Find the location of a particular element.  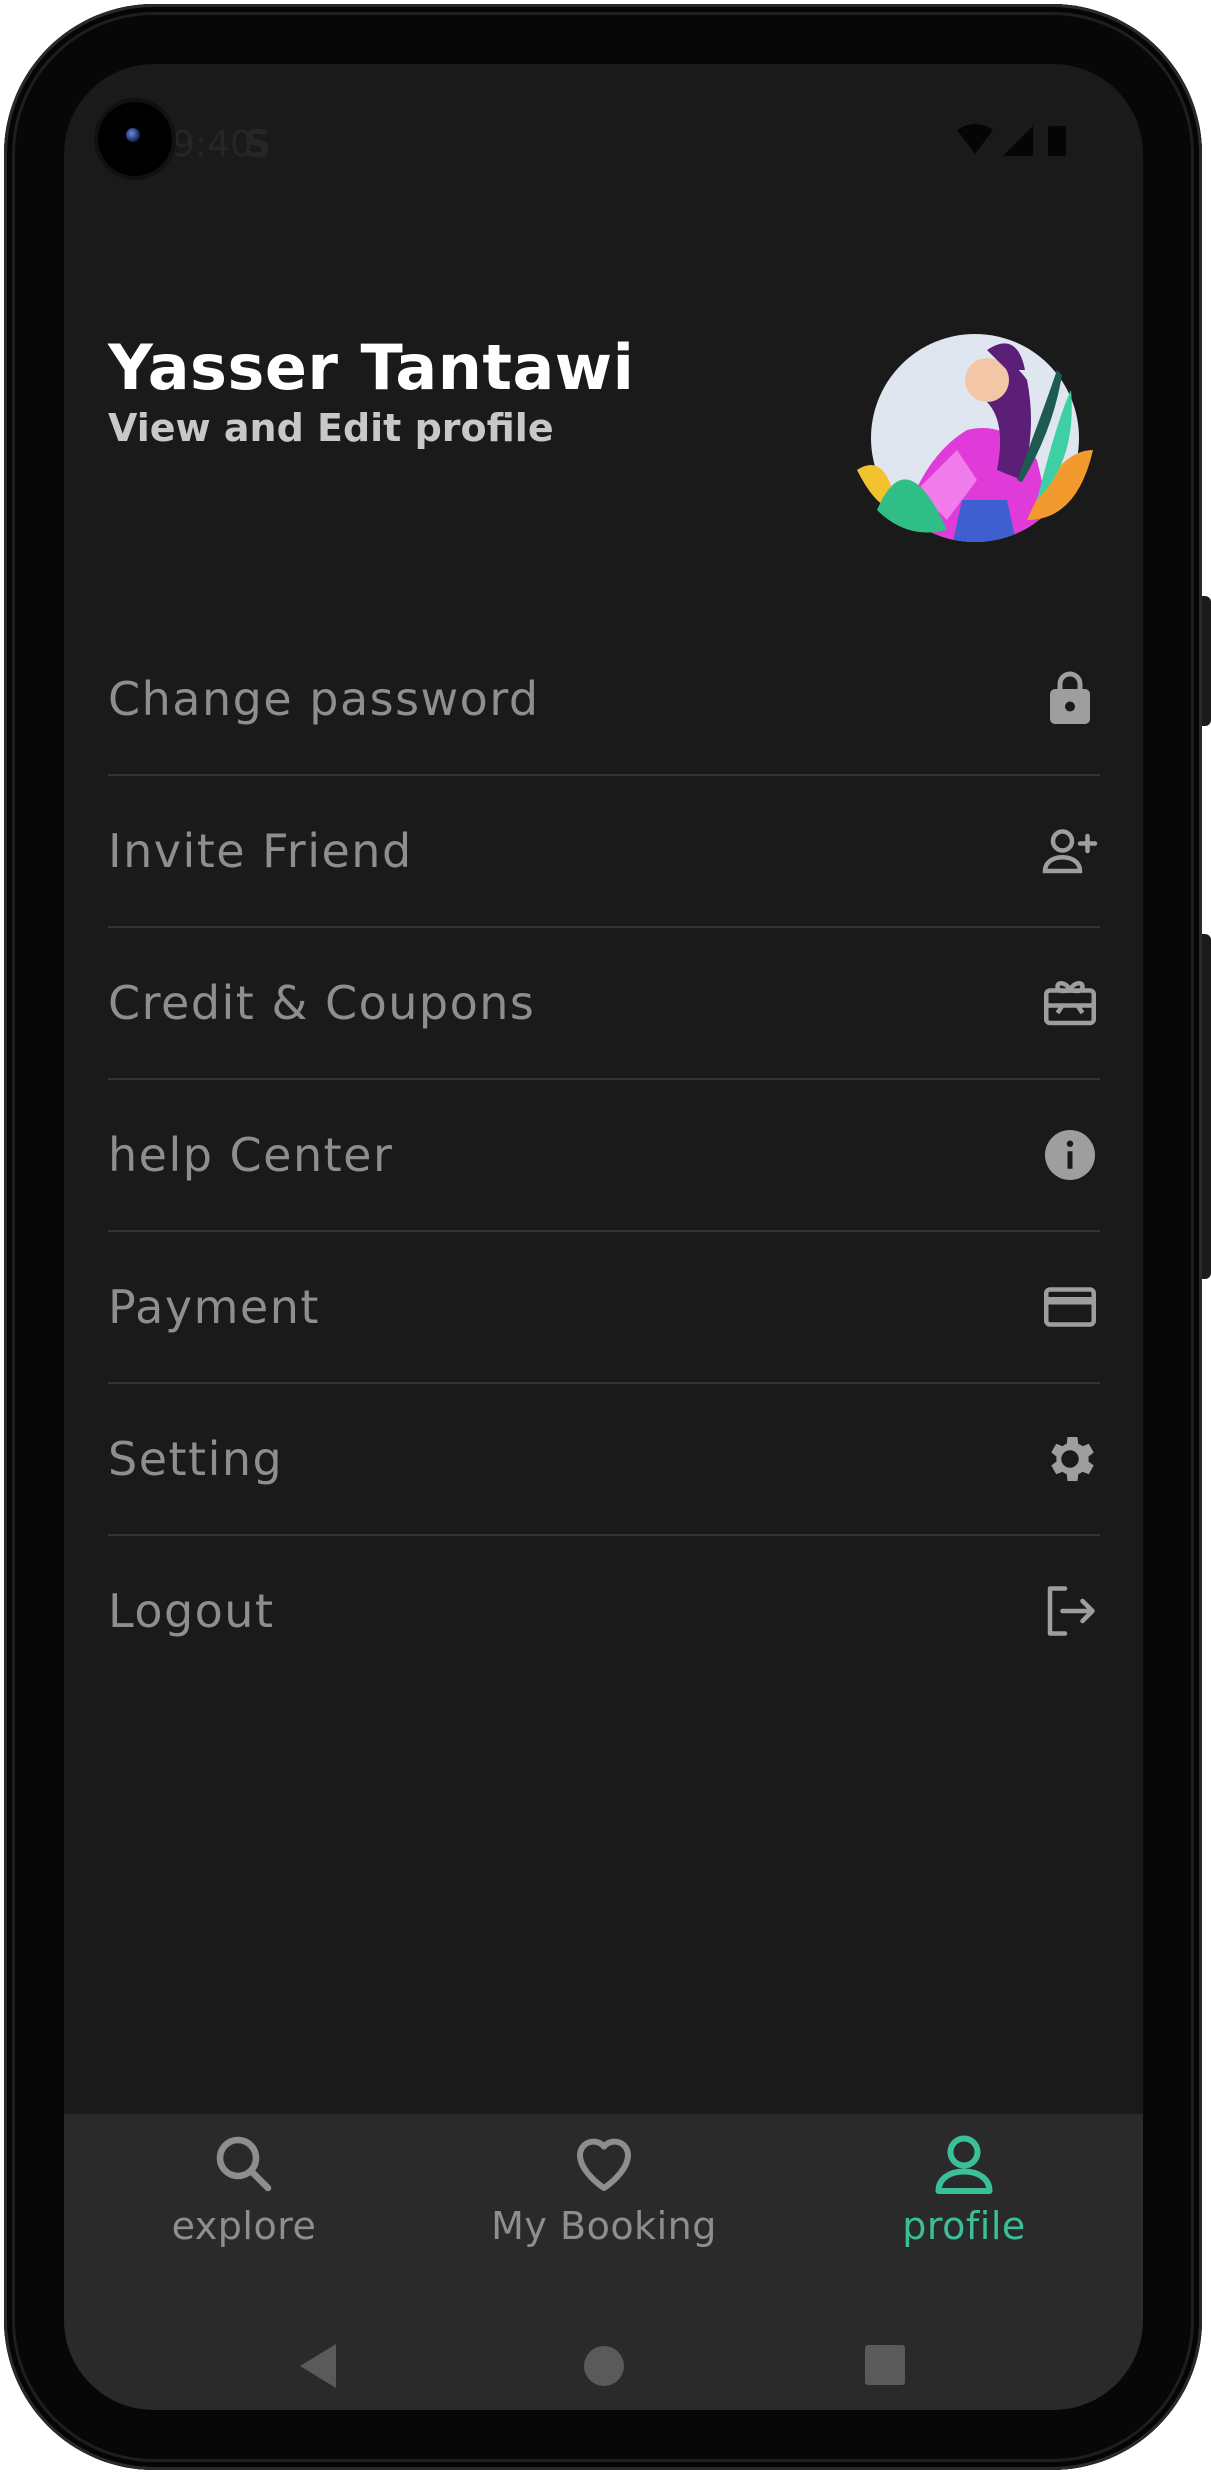

menu-item-label: Invite Friend is located at coordinates (260, 851).